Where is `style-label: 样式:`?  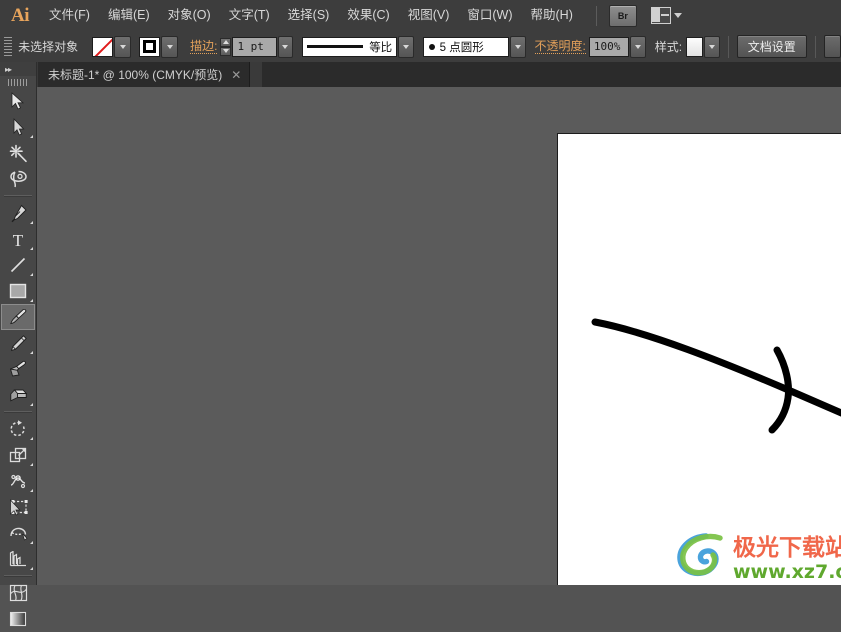 style-label: 样式: is located at coordinates (668, 47).